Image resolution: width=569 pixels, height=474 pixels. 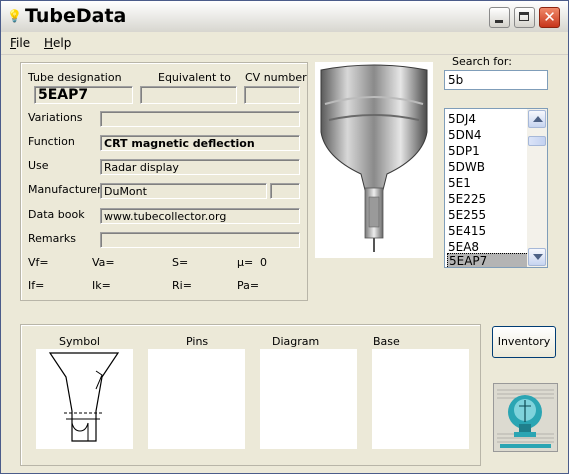 I want to click on param-pa: Pa=, so click(x=248, y=285).